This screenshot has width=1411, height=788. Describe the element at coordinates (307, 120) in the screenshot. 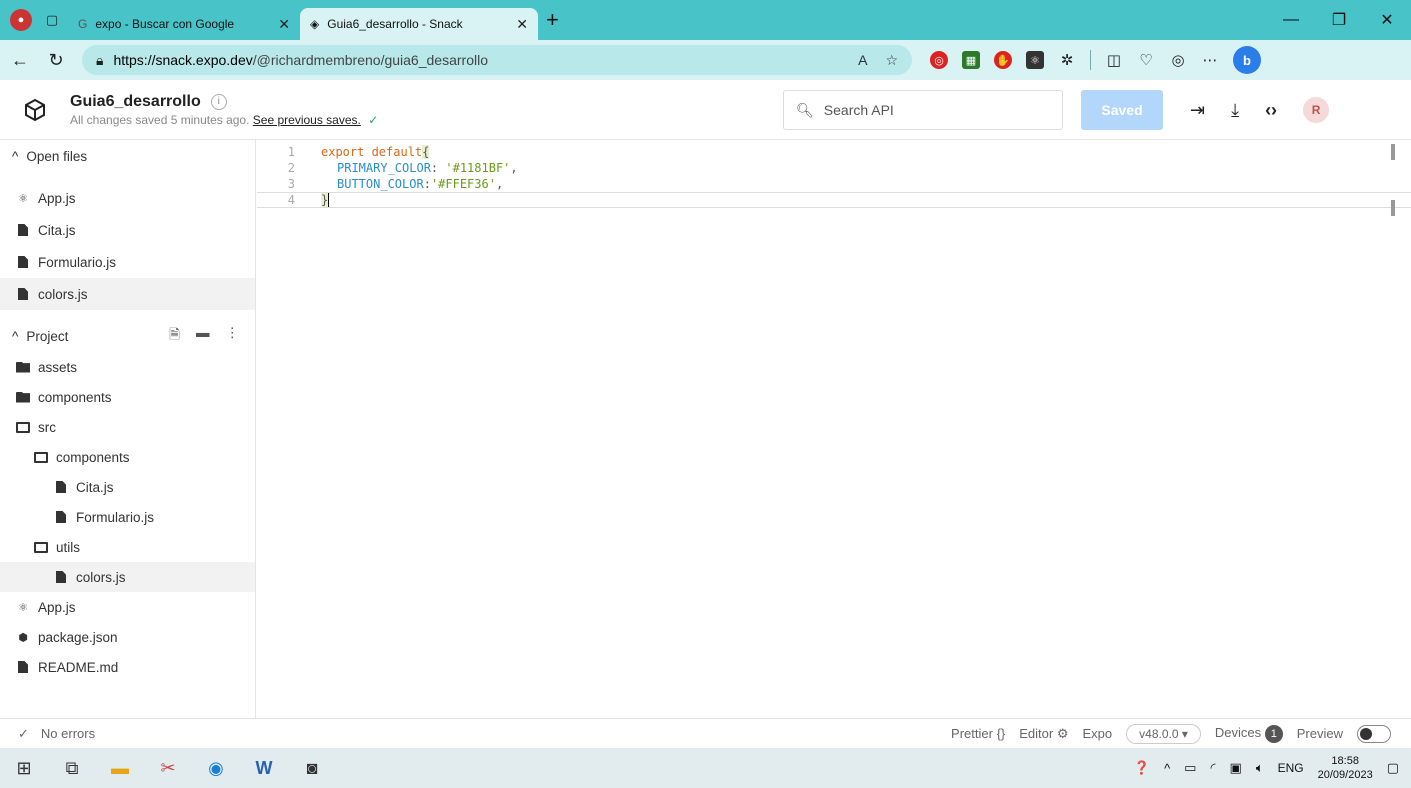

I see `previous-saves-link: See previous saves.` at that location.